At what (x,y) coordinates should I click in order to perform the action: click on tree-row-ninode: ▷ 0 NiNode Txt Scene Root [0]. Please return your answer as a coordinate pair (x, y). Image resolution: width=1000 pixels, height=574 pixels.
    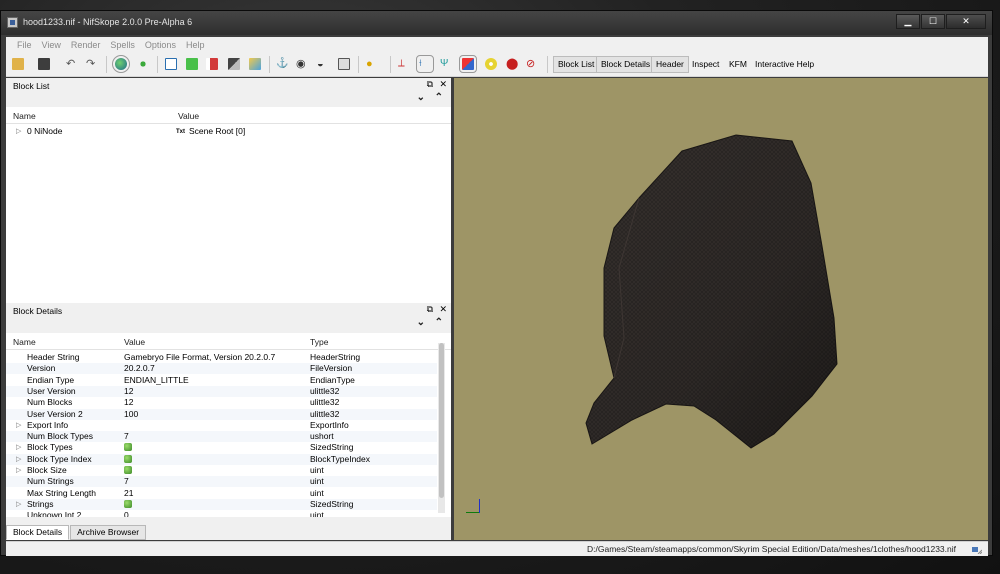
    Looking at the image, I should click on (228, 131).